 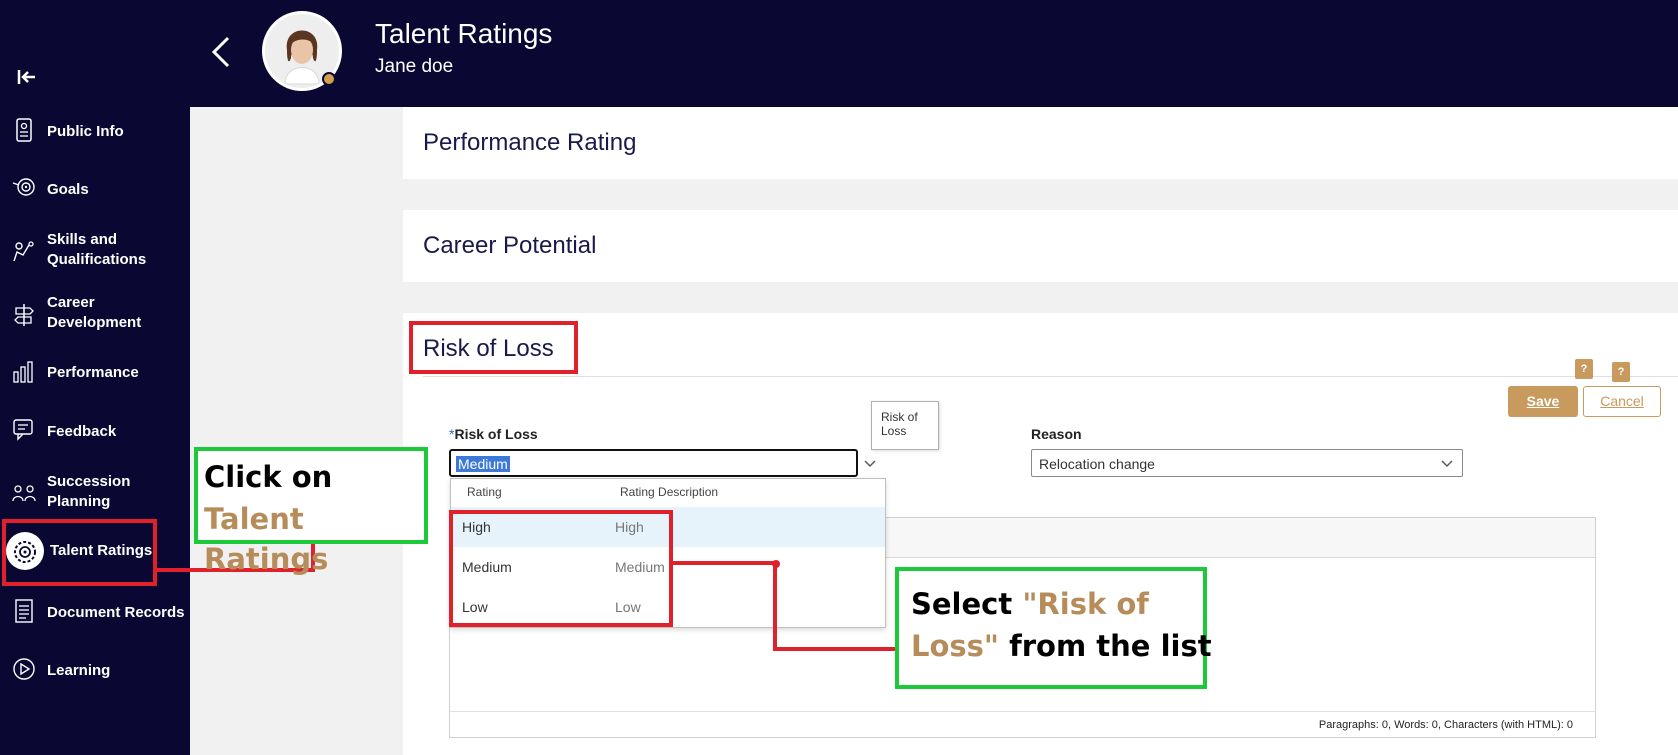 What do you see at coordinates (23, 187) in the screenshot?
I see `target-icon` at bounding box center [23, 187].